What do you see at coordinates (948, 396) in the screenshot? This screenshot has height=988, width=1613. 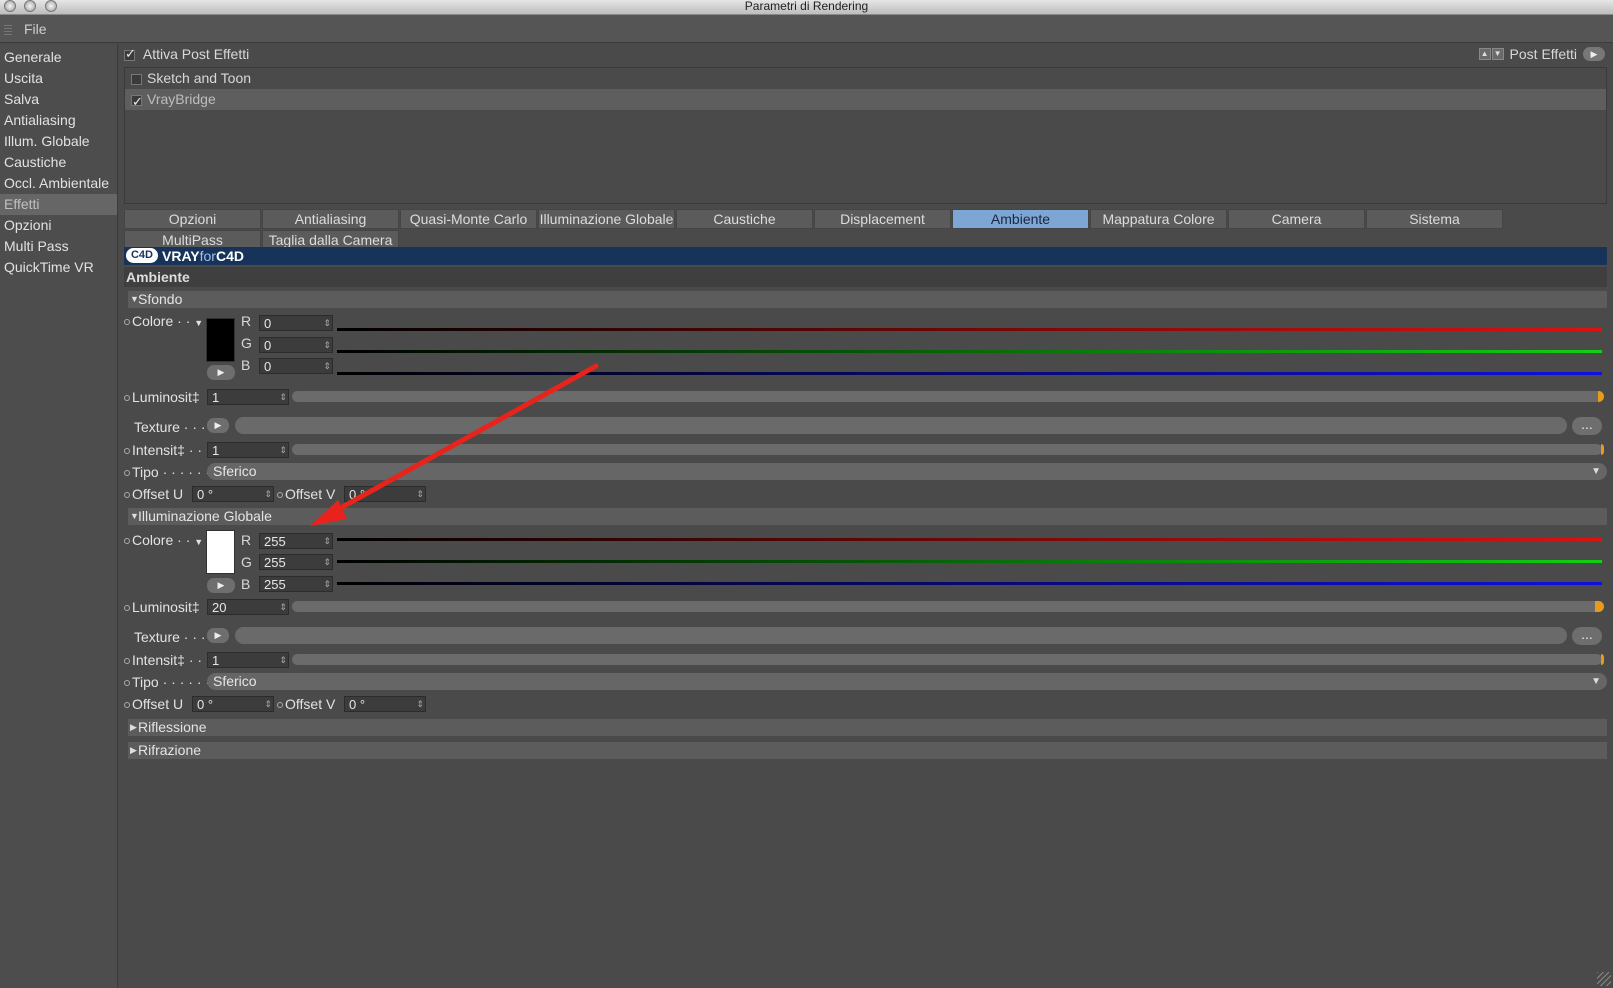 I see `sfondo-luminosita-slider` at bounding box center [948, 396].